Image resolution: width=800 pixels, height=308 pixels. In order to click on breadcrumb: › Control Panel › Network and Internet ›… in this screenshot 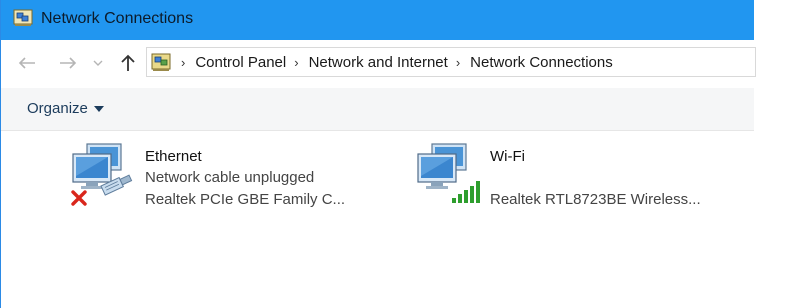, I will do `click(395, 62)`.